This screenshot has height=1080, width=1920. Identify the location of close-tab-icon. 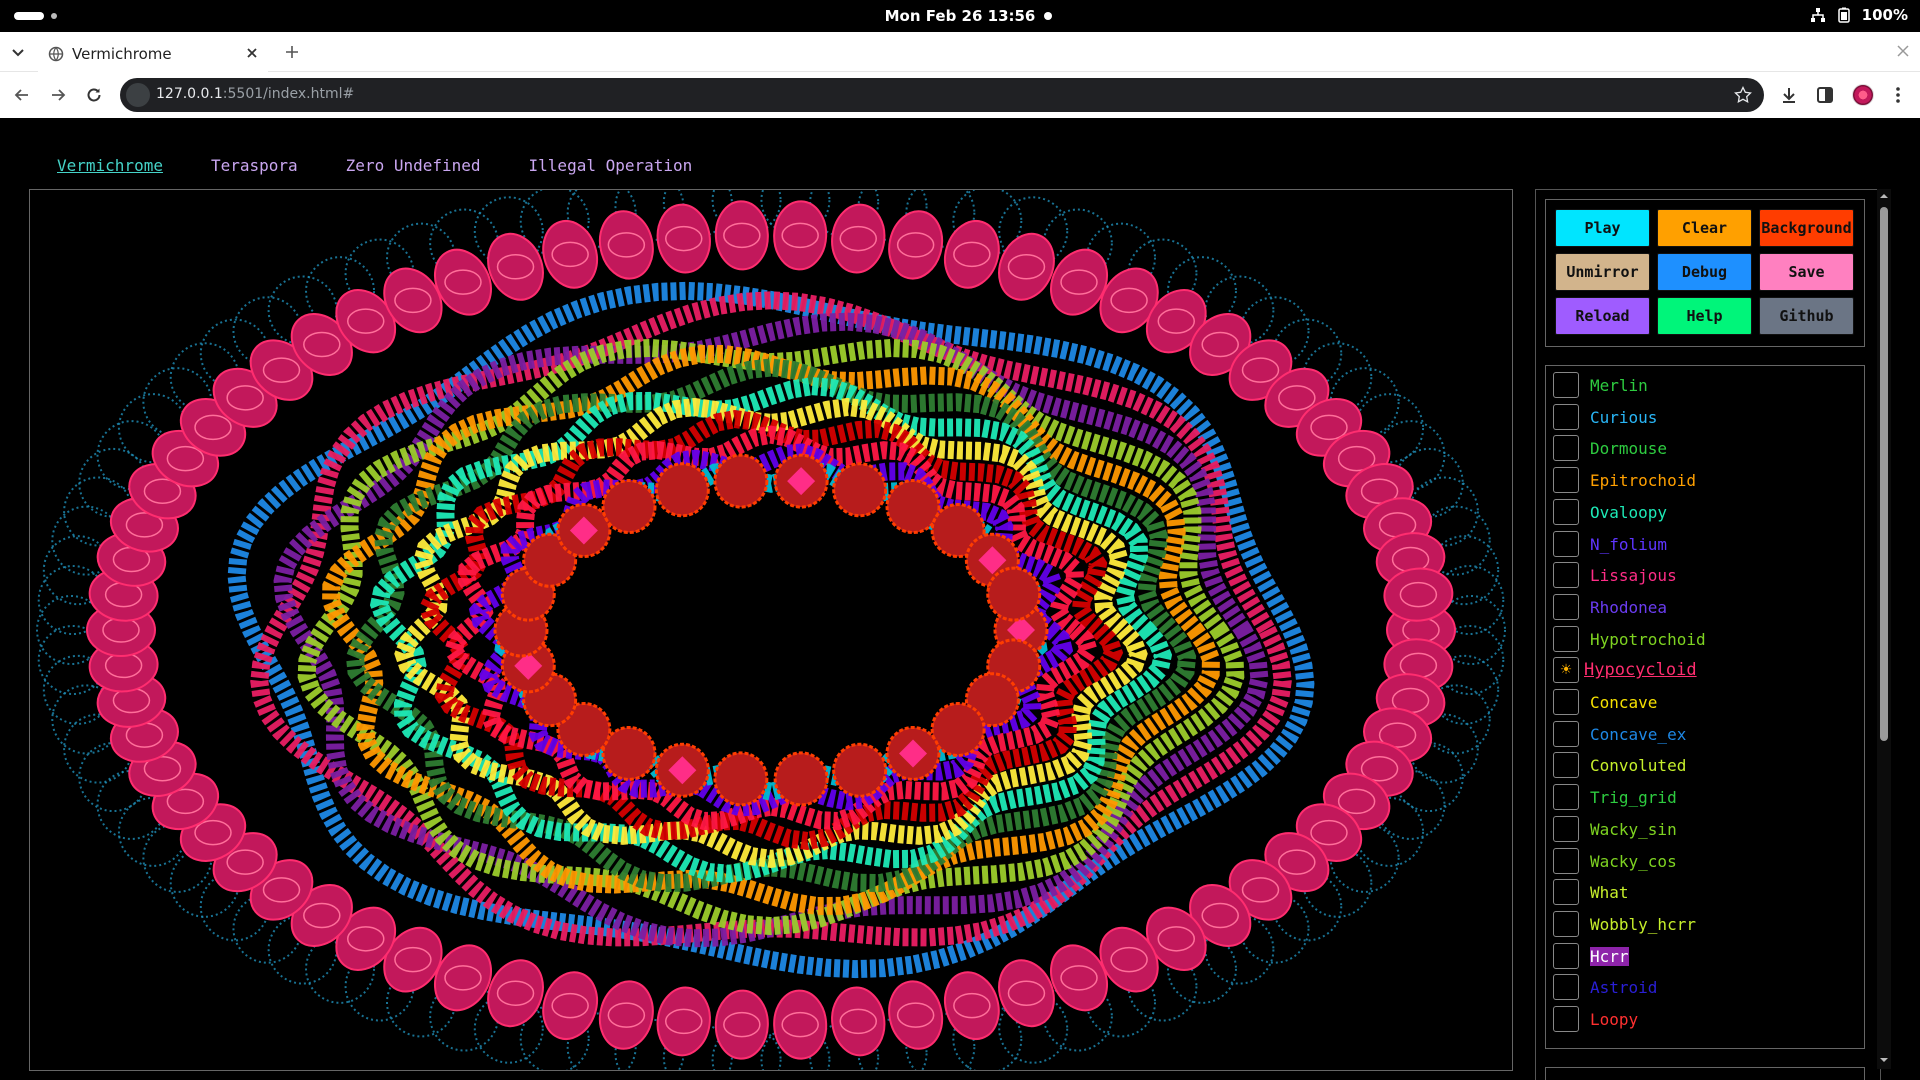
(252, 53).